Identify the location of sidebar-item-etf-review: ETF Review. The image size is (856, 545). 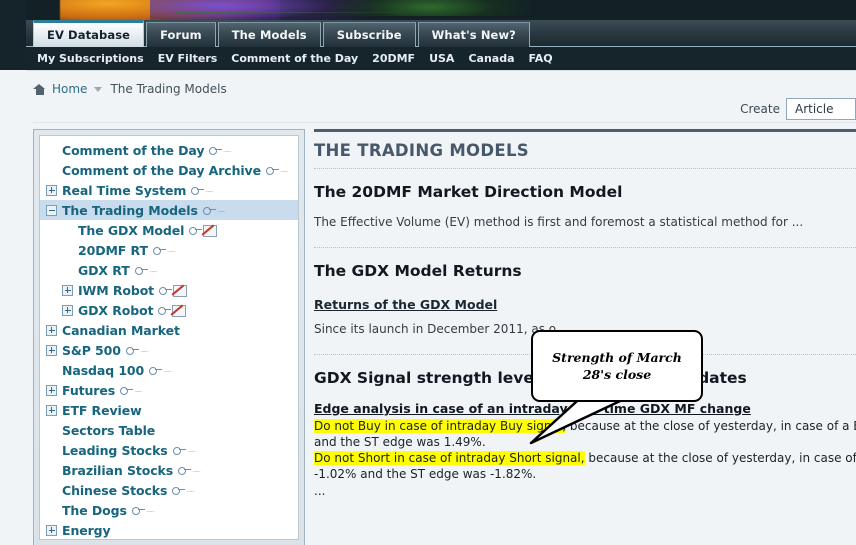
(169, 410).